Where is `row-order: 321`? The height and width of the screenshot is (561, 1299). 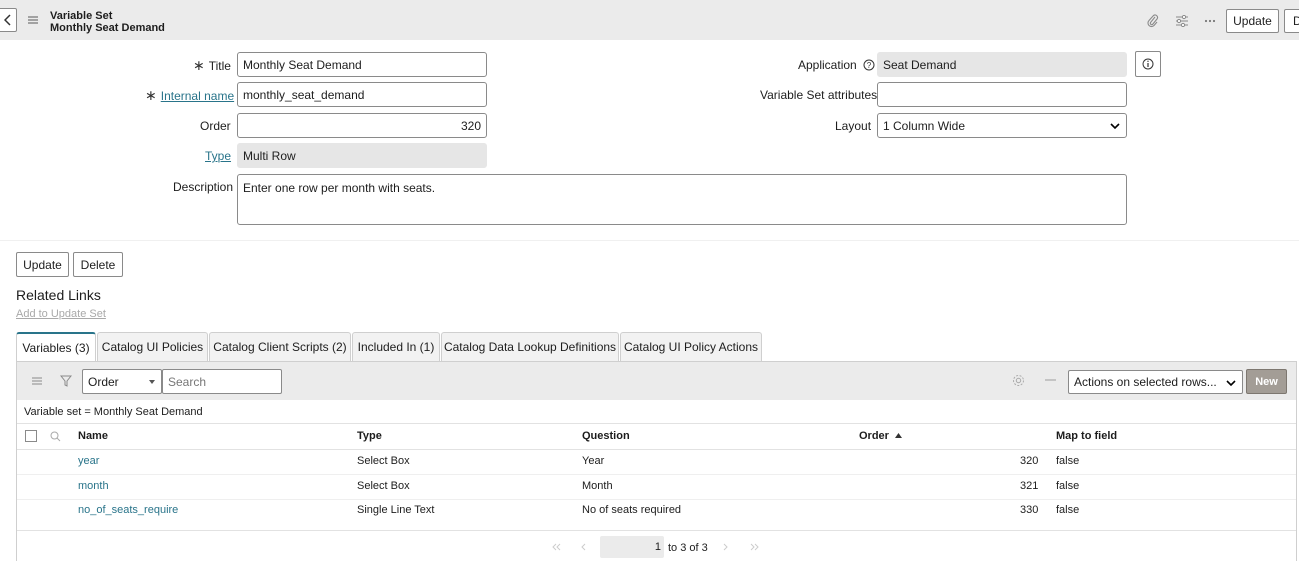
row-order: 321 is located at coordinates (1029, 486).